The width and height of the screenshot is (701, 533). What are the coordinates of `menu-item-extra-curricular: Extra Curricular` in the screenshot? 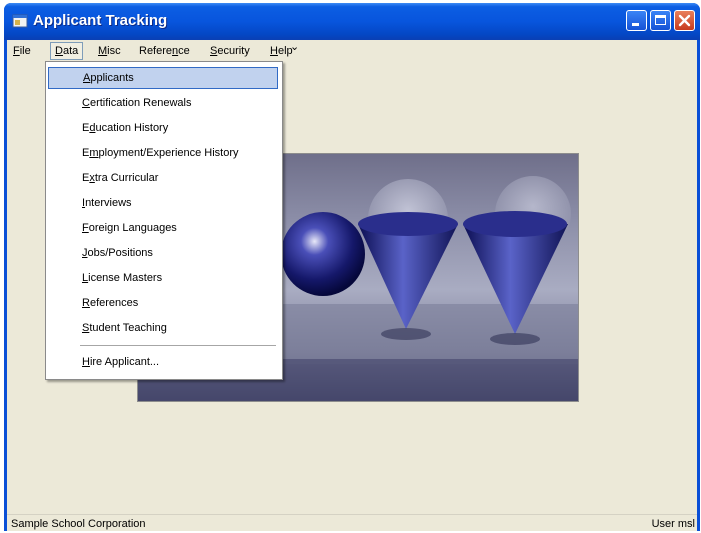 It's located at (163, 178).